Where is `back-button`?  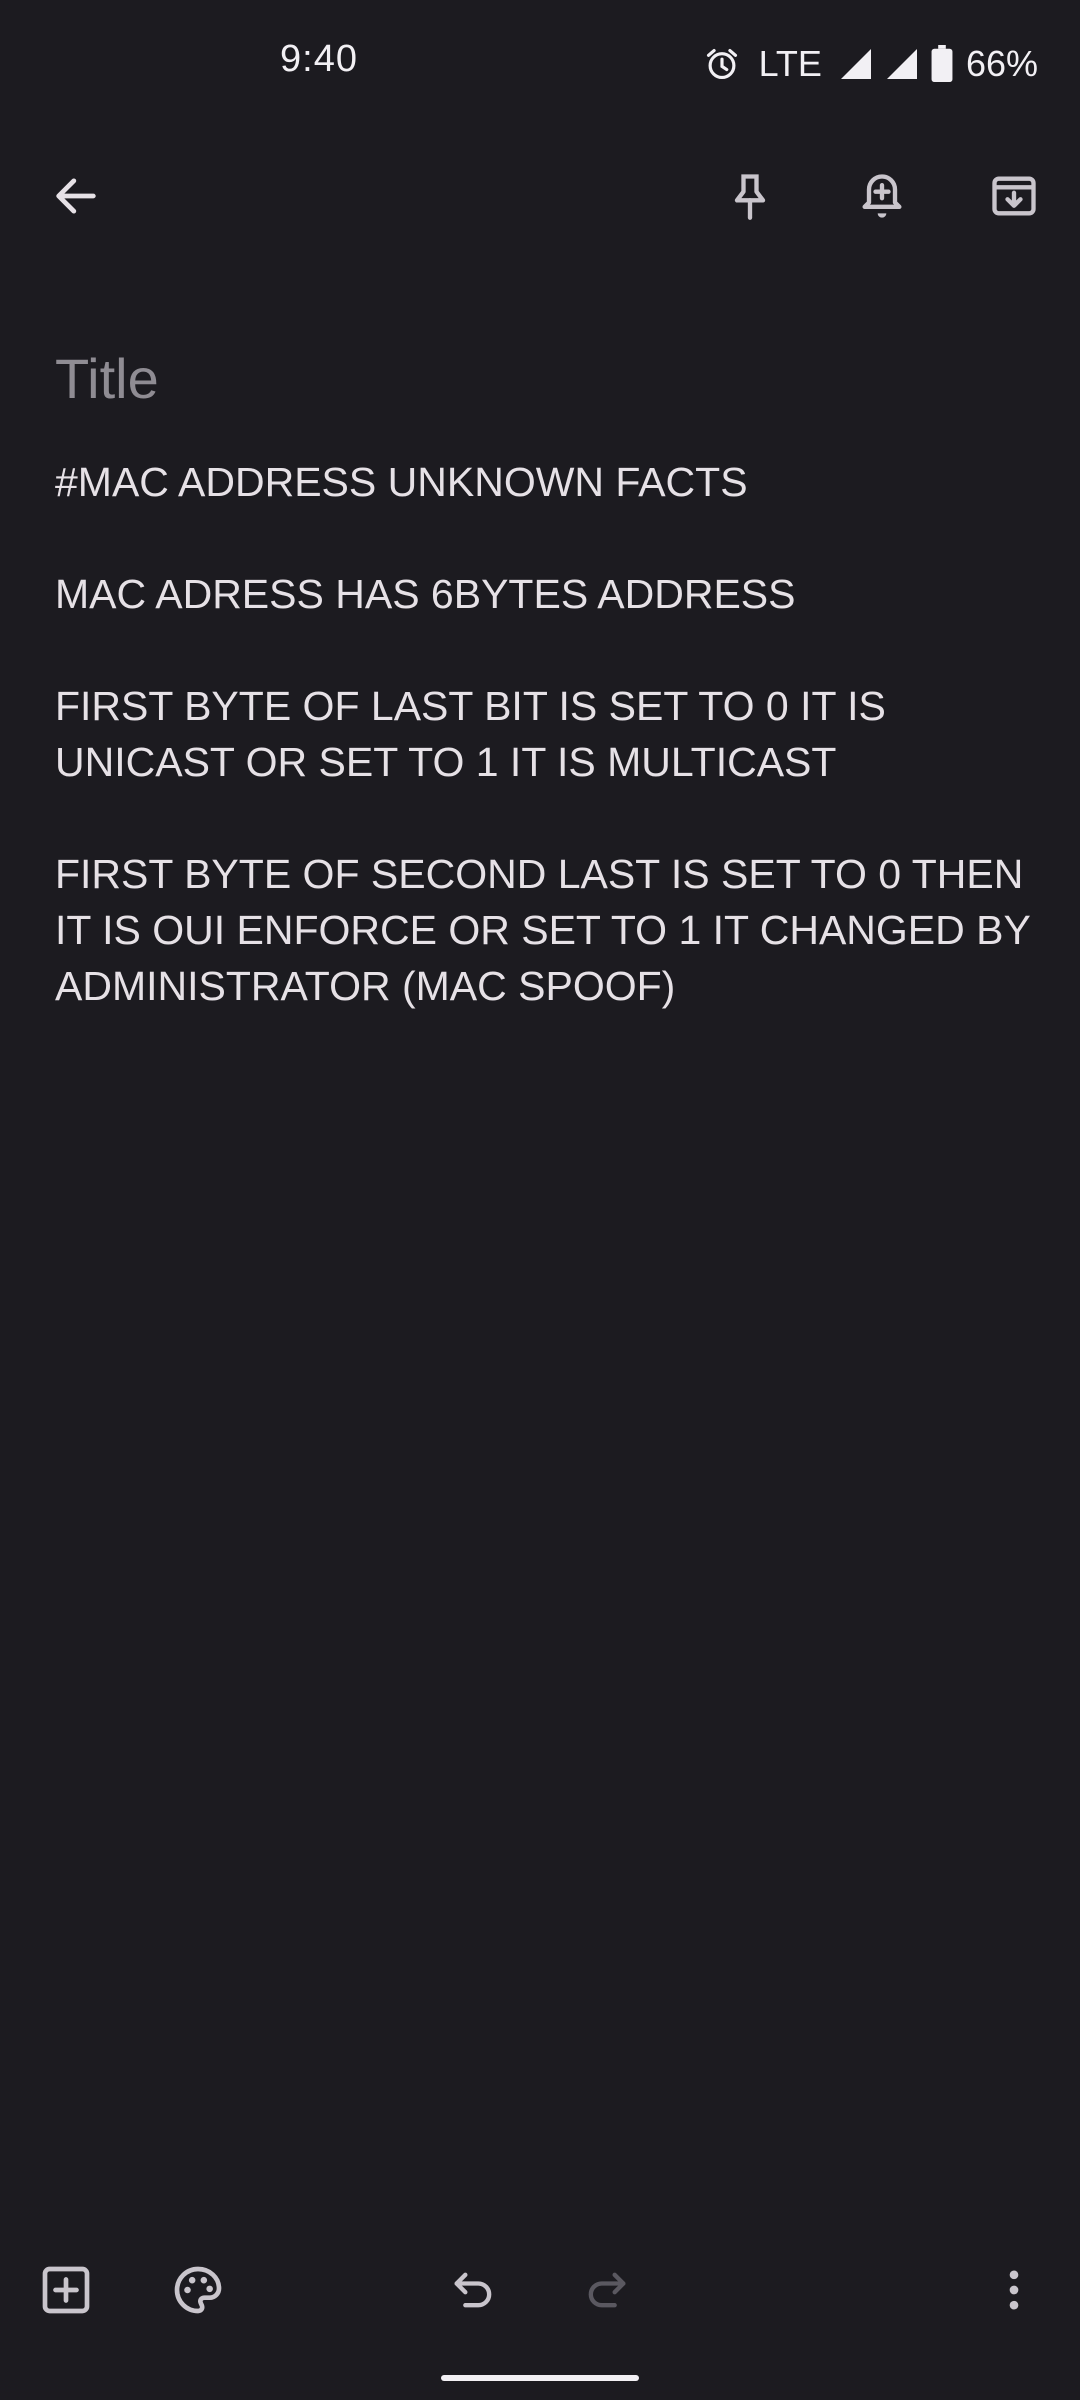
back-button is located at coordinates (76, 196).